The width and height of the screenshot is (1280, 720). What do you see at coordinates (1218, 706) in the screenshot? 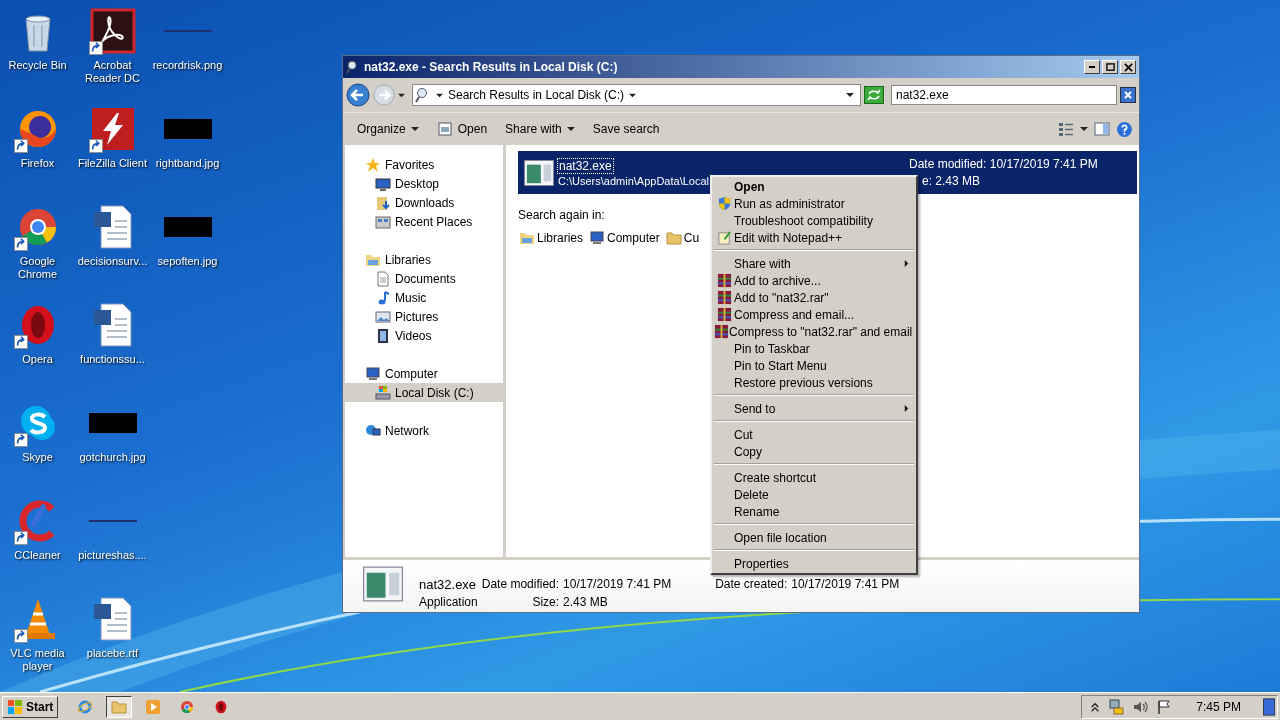
I see `clock: 7:45 PM` at bounding box center [1218, 706].